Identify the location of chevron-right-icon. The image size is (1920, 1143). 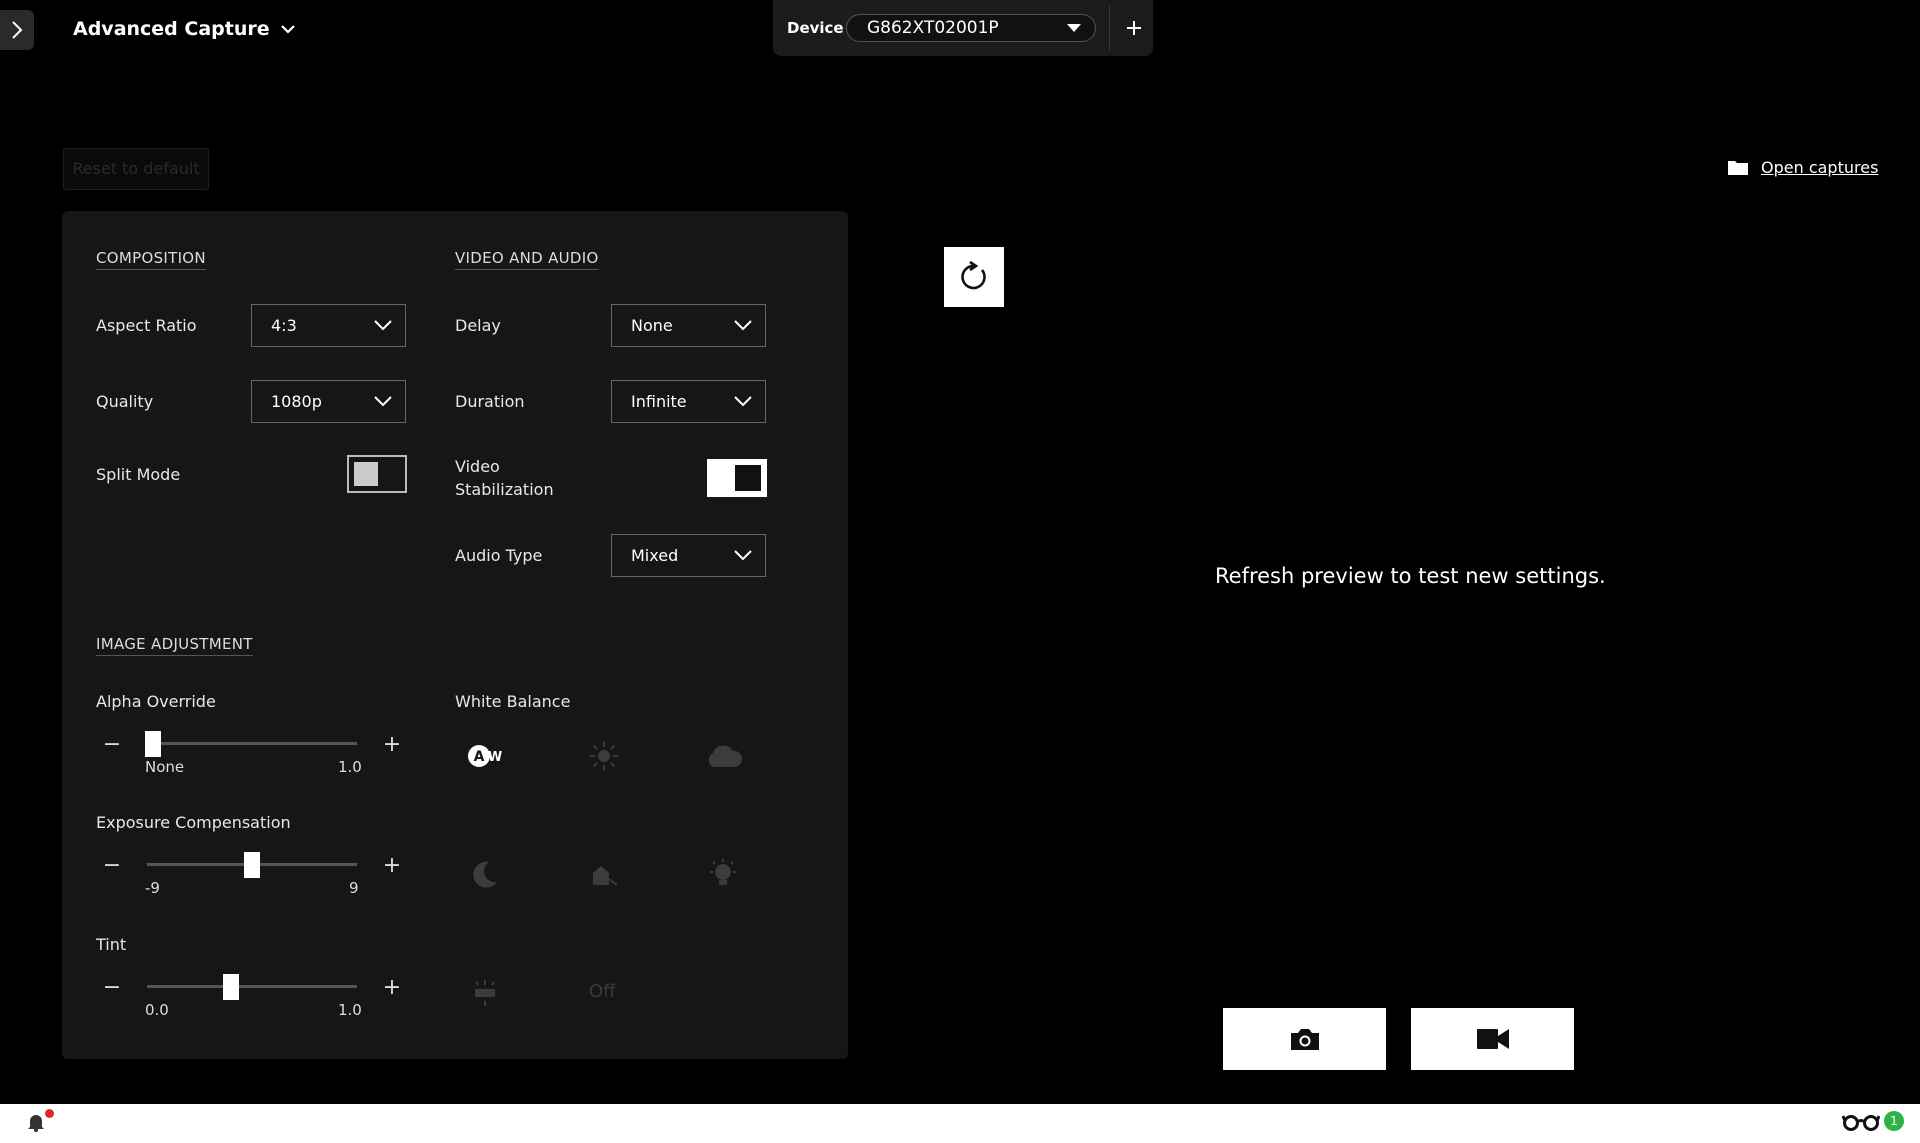
(17, 30).